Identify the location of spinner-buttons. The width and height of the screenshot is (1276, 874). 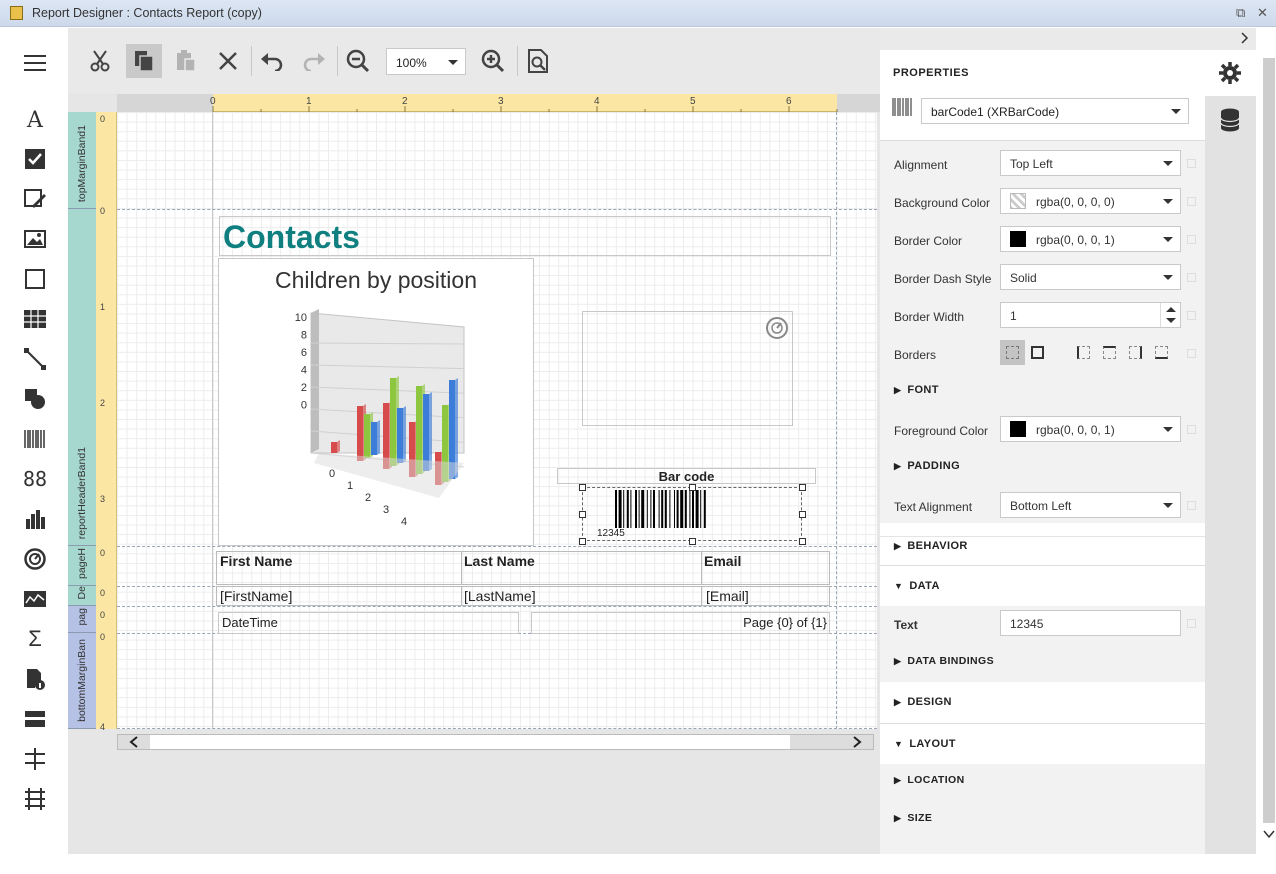
(1170, 315).